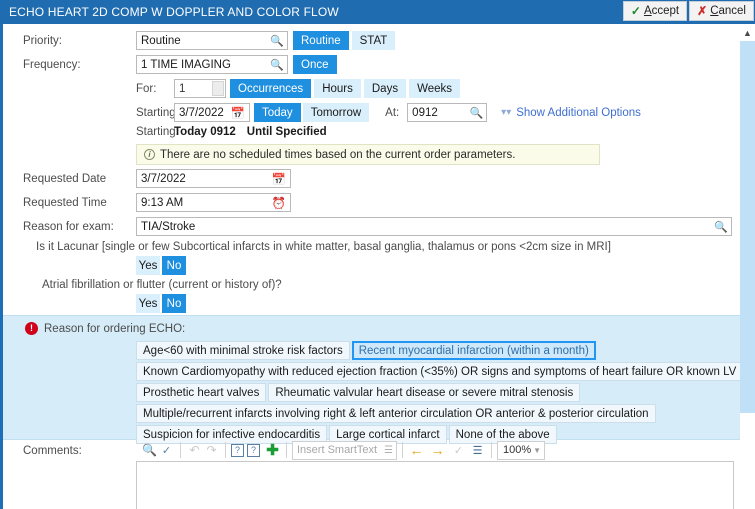 The width and height of the screenshot is (755, 509). Describe the element at coordinates (237, 450) in the screenshot. I see `help-question-icon: ?` at that location.